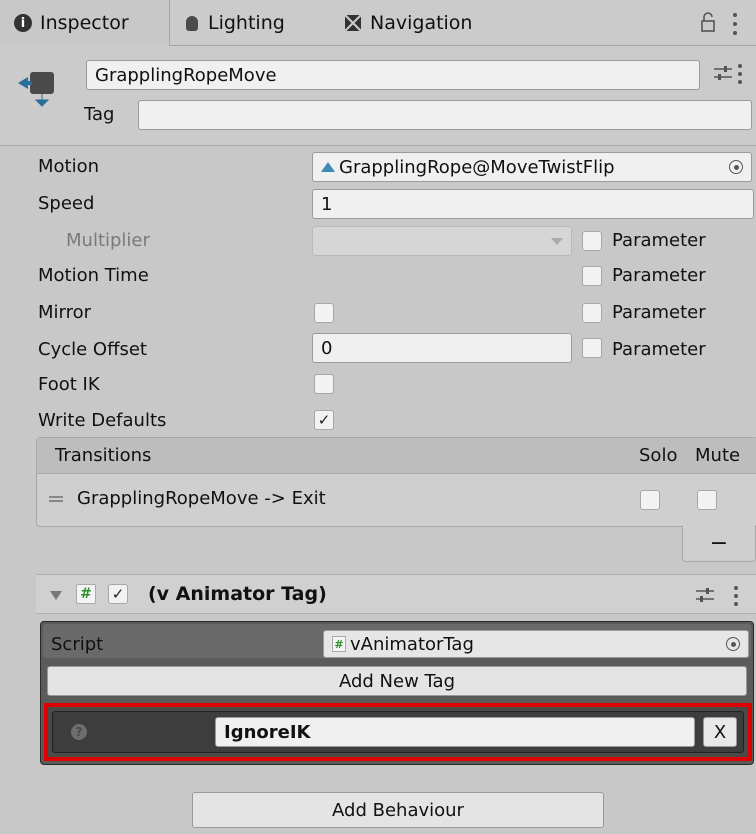 The height and width of the screenshot is (834, 756). Describe the element at coordinates (412, 644) in the screenshot. I see `script-value: vAnimatorTag` at that location.